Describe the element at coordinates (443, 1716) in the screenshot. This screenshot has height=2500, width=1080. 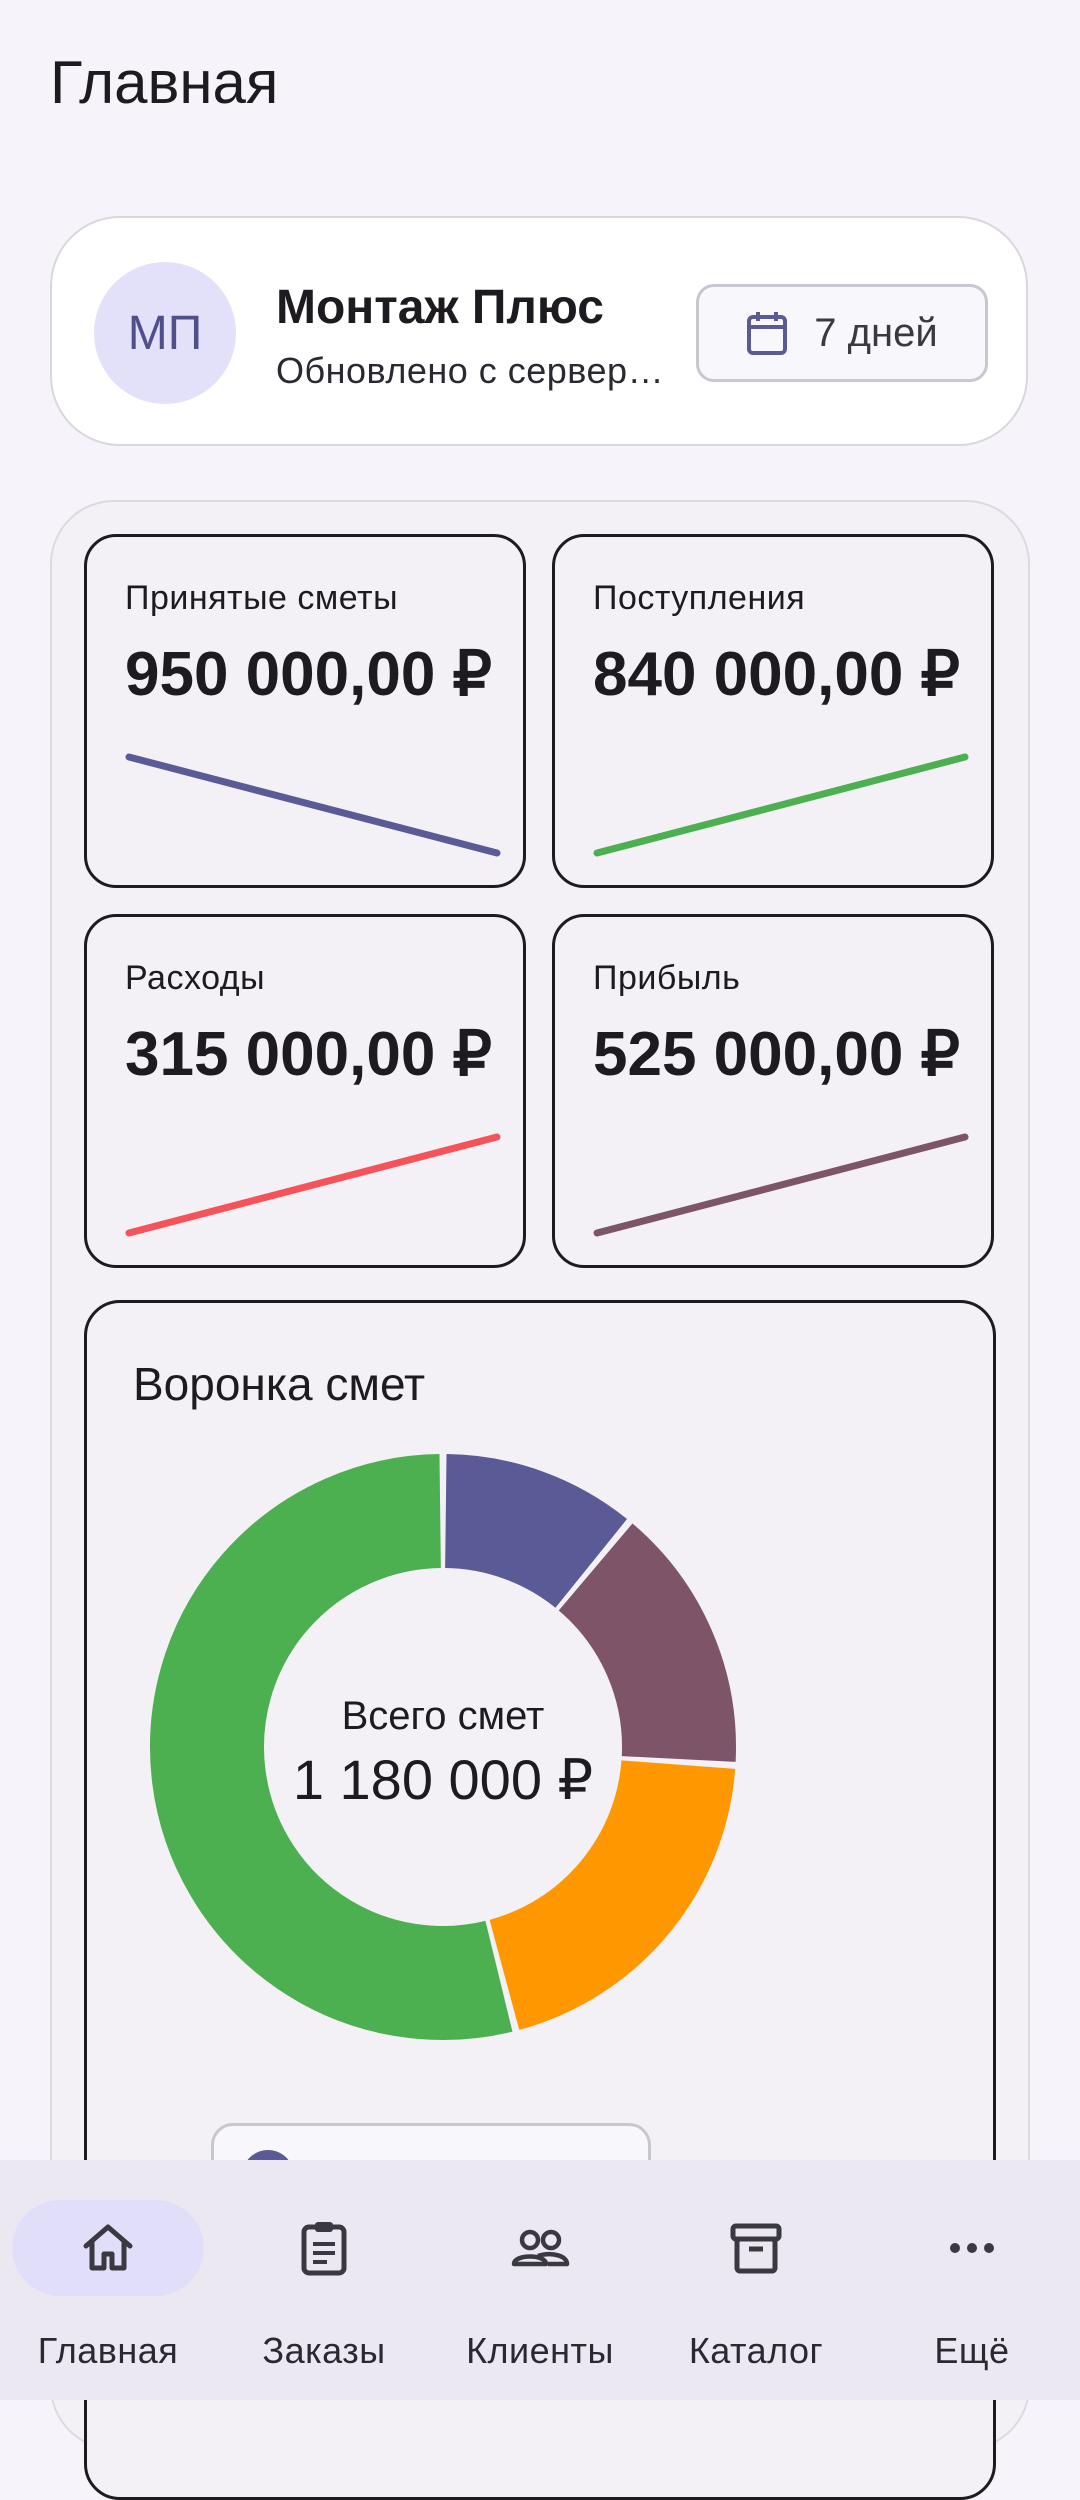
I see `donut-center-label: Всего смет` at that location.